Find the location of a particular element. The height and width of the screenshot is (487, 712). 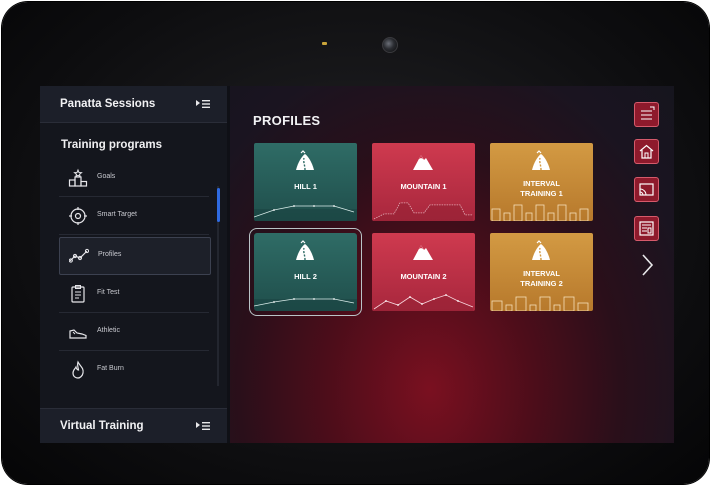

sidebar-item-label: Profiles is located at coordinates (110, 254).